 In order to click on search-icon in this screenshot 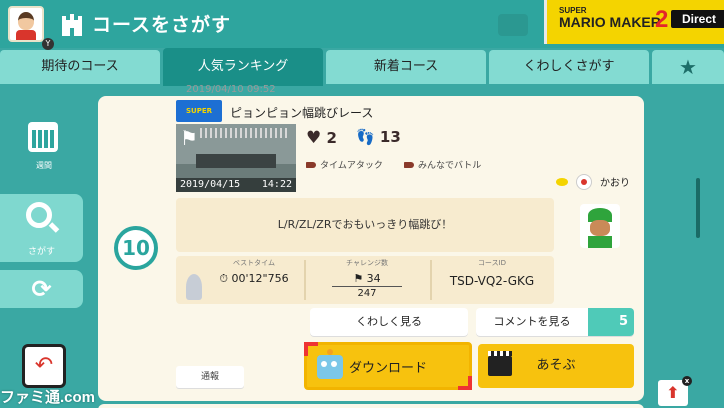, I will do `click(39, 215)`.